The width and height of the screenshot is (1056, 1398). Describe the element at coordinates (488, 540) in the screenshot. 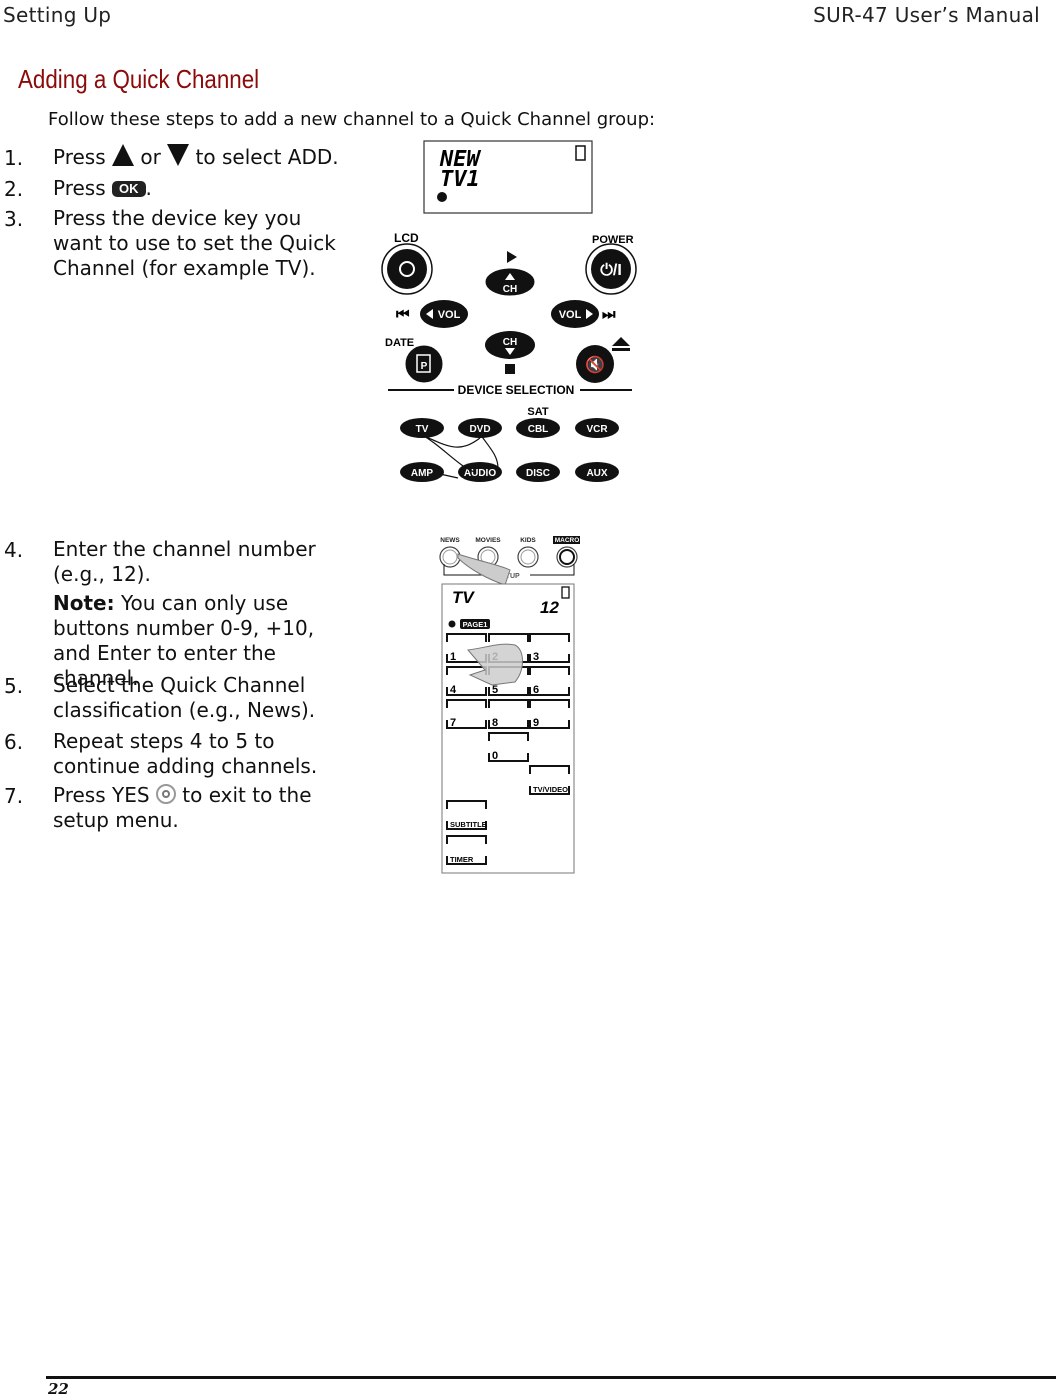

I see `quick-label: MOVIES` at that location.